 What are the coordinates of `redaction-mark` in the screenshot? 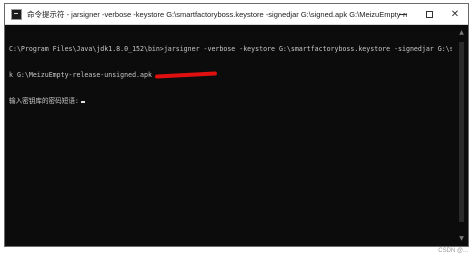 It's located at (185, 75).